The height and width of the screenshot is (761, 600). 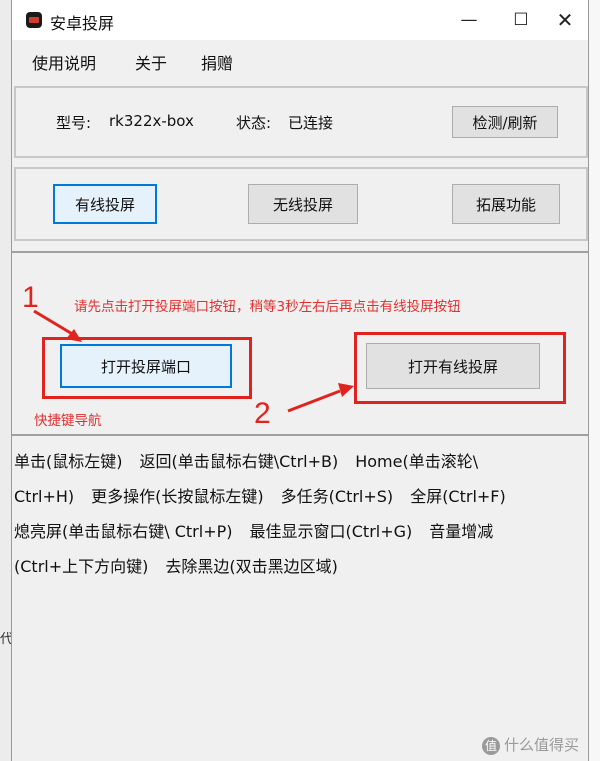 I want to click on title-bar: 安卓投屏 — ☐ ✕, so click(x=300, y=20).